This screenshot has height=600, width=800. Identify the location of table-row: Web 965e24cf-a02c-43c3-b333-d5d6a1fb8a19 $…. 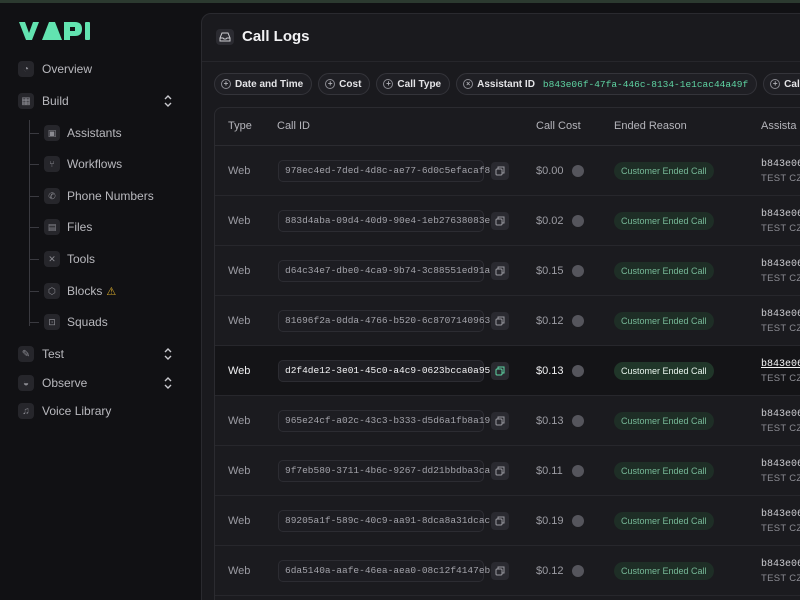
(507, 421).